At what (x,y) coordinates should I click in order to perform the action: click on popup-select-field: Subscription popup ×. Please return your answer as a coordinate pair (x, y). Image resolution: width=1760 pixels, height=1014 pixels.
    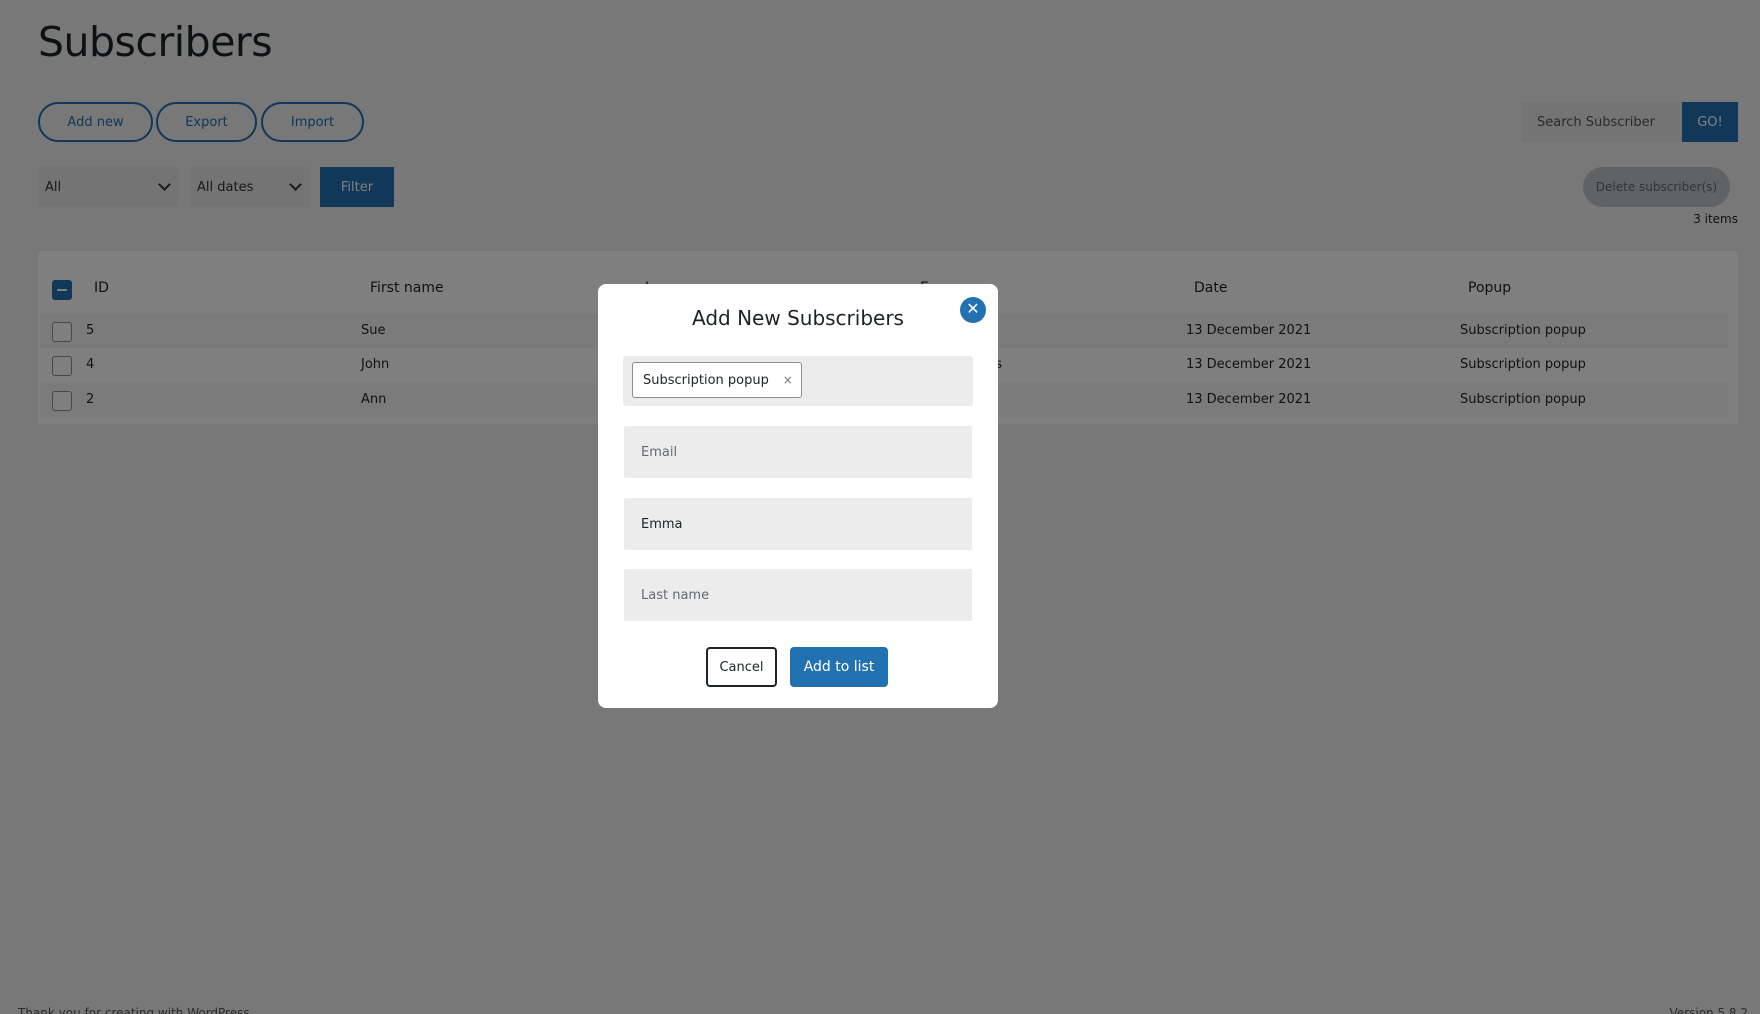
    Looking at the image, I should click on (798, 381).